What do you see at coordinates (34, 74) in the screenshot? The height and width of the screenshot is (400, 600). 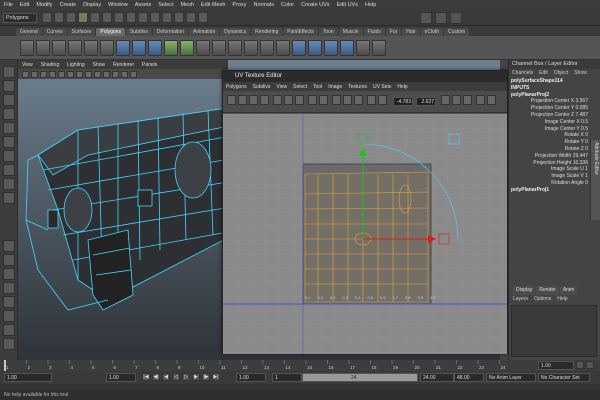 I see `bookmark-icon` at bounding box center [34, 74].